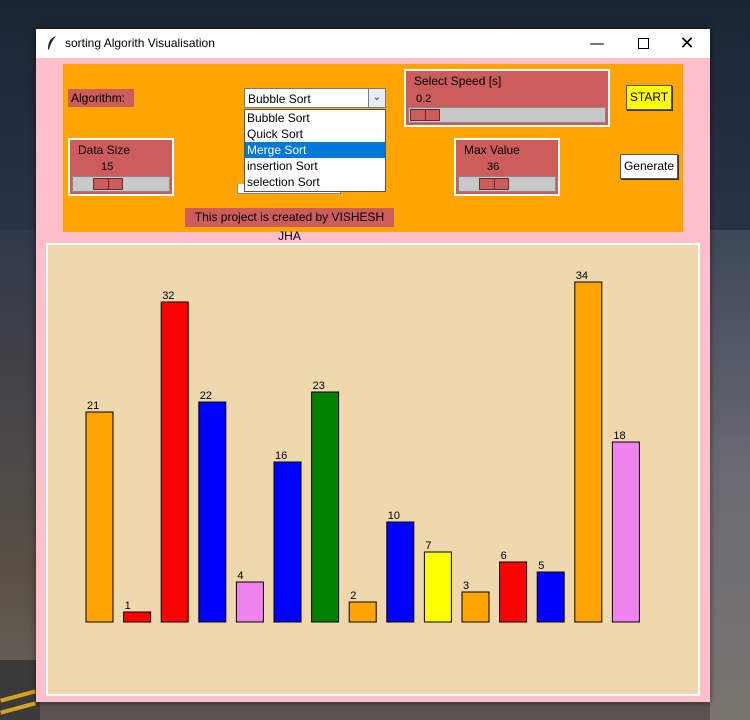  What do you see at coordinates (541, 566) in the screenshot?
I see `bar-label-12: 5` at bounding box center [541, 566].